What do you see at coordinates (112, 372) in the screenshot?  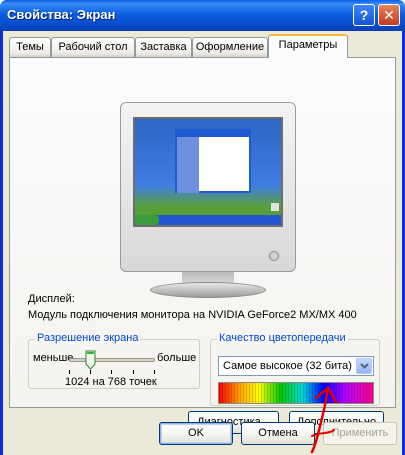 I see `resolution-slider-ticks` at bounding box center [112, 372].